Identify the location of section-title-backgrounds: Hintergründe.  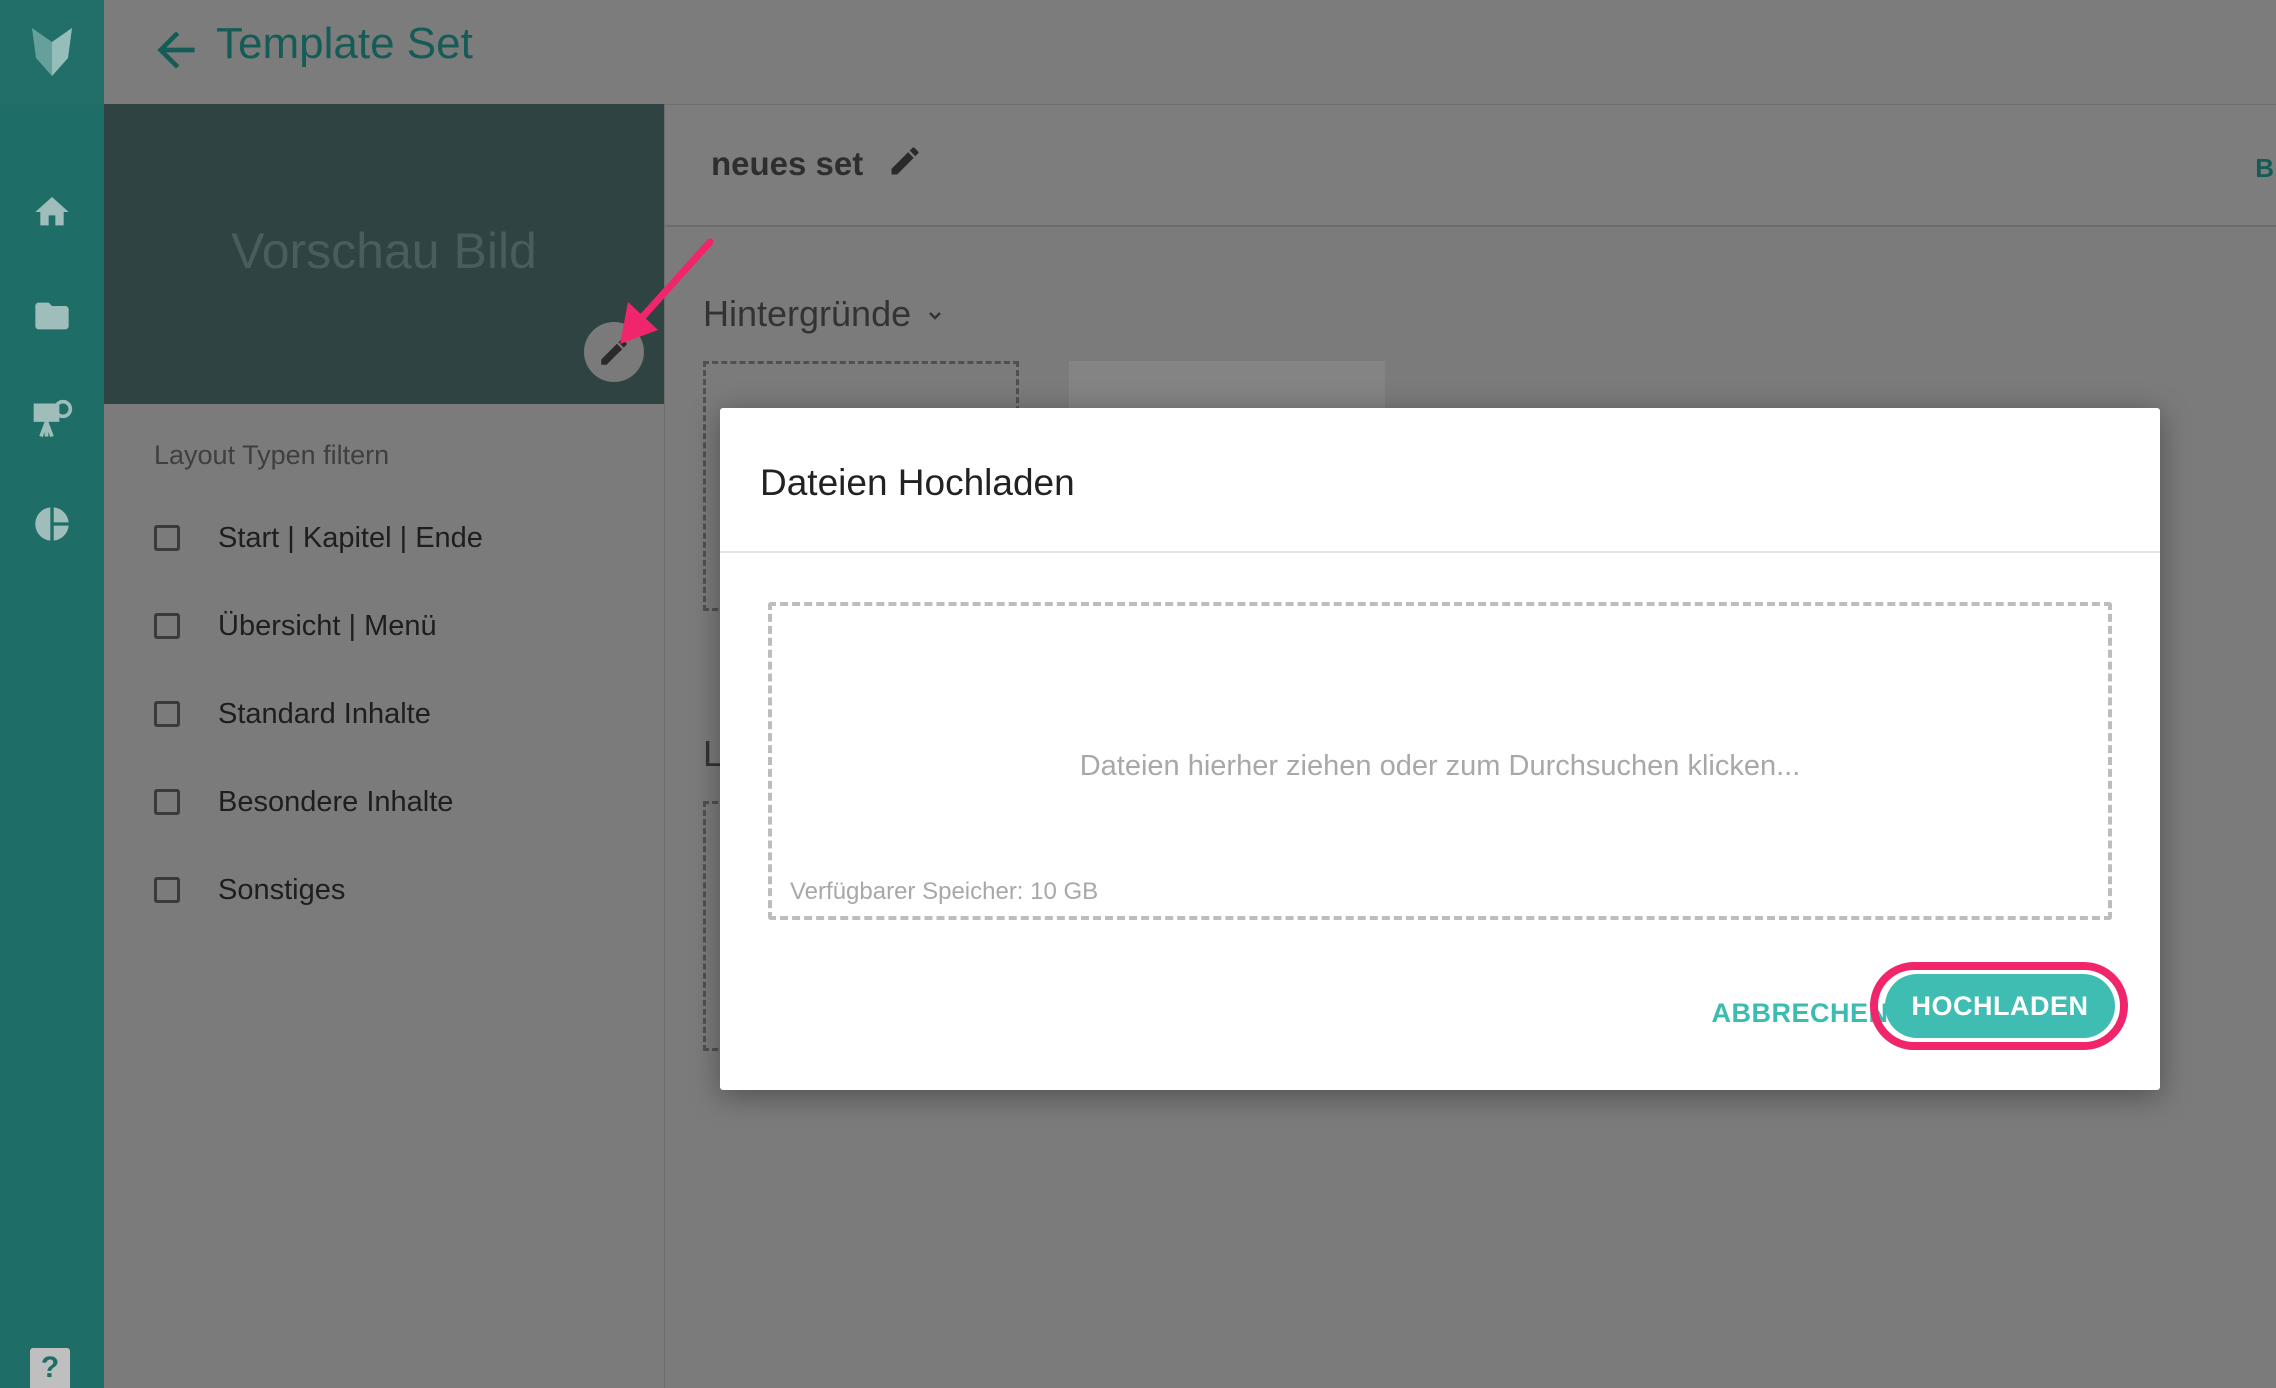
(807, 314).